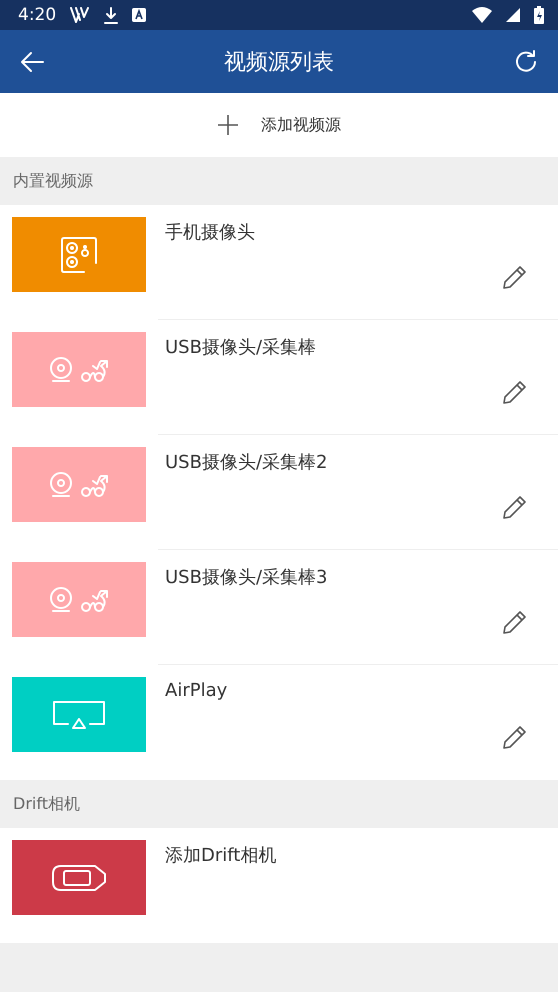  What do you see at coordinates (79, 715) in the screenshot?
I see `airplay-icon` at bounding box center [79, 715].